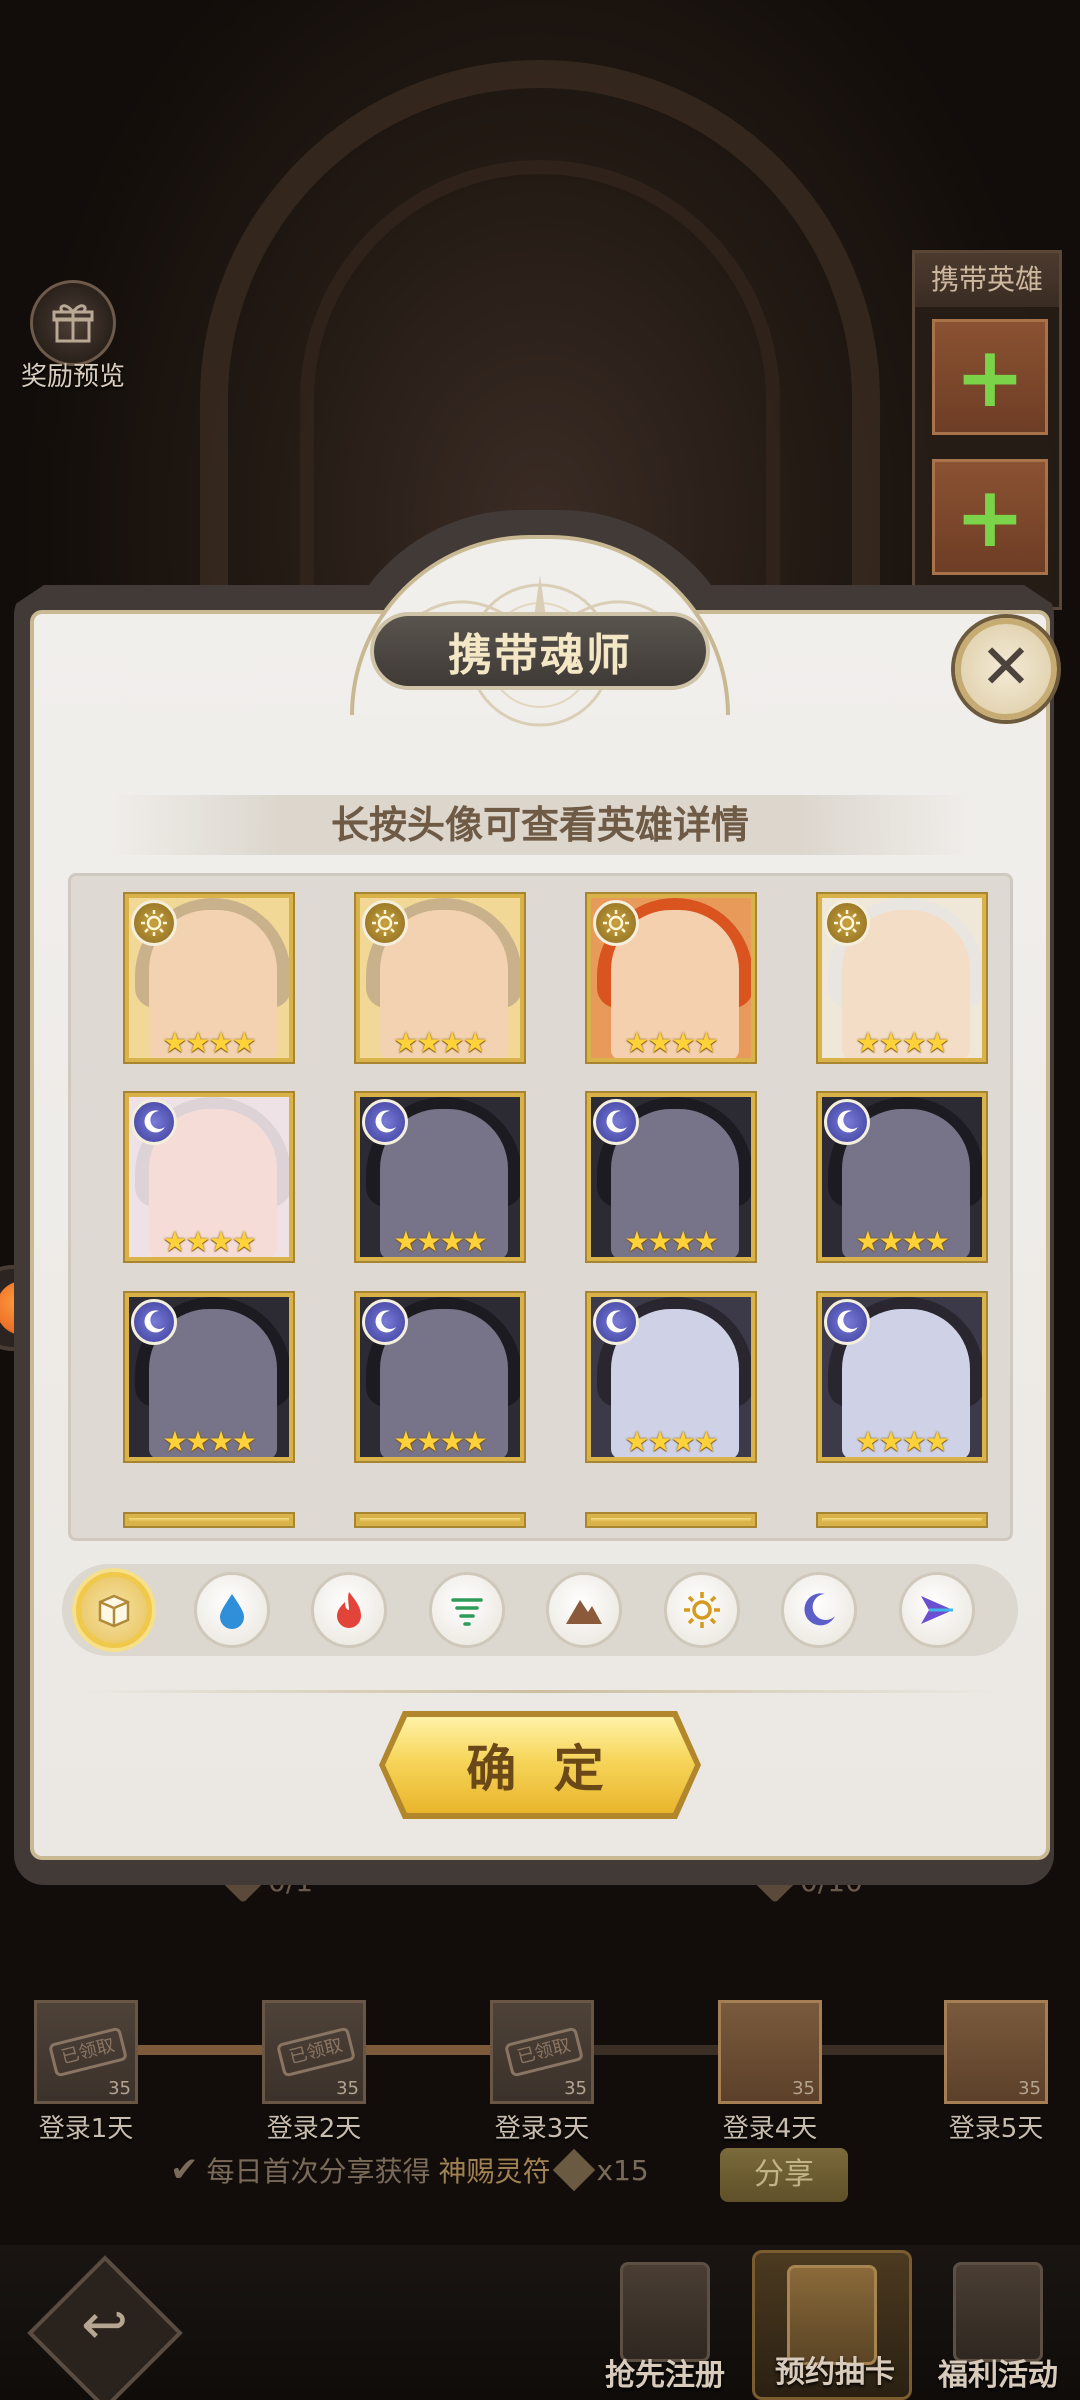 Image resolution: width=1080 pixels, height=2400 pixels. I want to click on hint-text: 长按头像可查看英雄详情, so click(539, 824).